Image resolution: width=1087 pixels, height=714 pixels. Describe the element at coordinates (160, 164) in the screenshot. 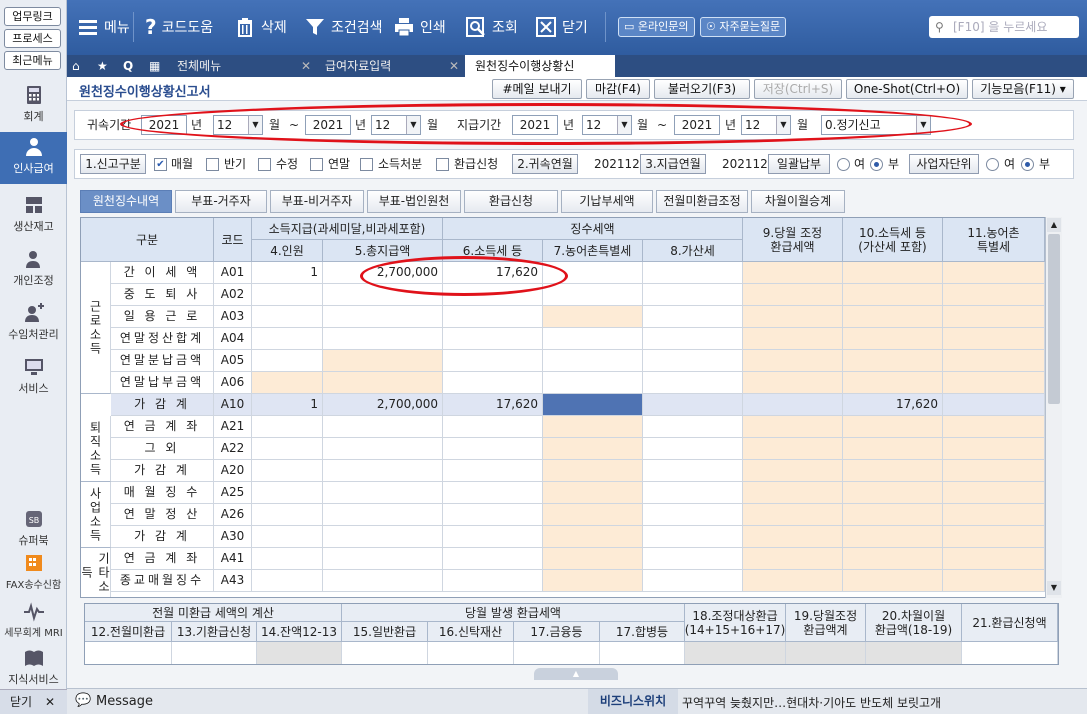

I see `monthly-checkbox: ✔` at that location.